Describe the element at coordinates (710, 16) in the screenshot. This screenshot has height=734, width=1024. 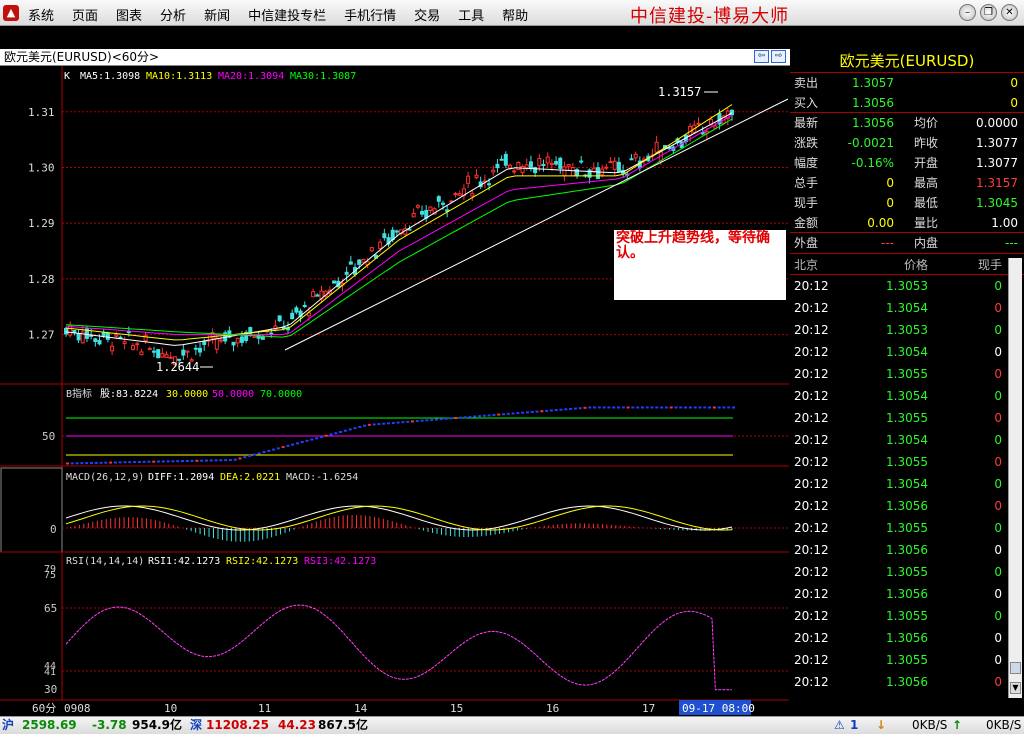
I see `brand-title: 中信建投-博易大师` at that location.